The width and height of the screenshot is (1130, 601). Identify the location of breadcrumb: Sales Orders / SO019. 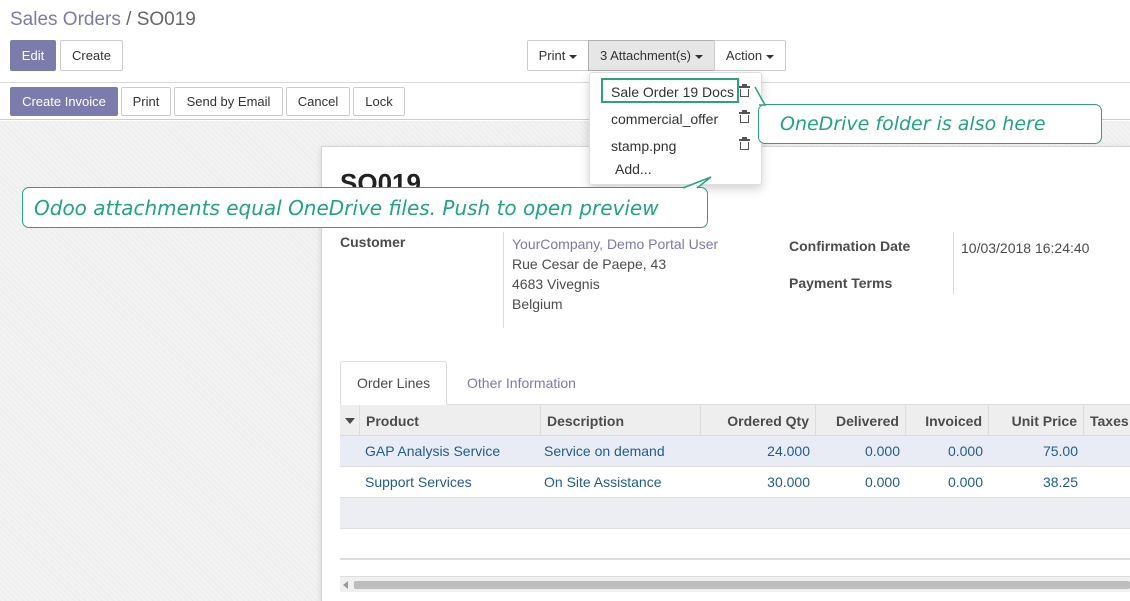
(103, 20).